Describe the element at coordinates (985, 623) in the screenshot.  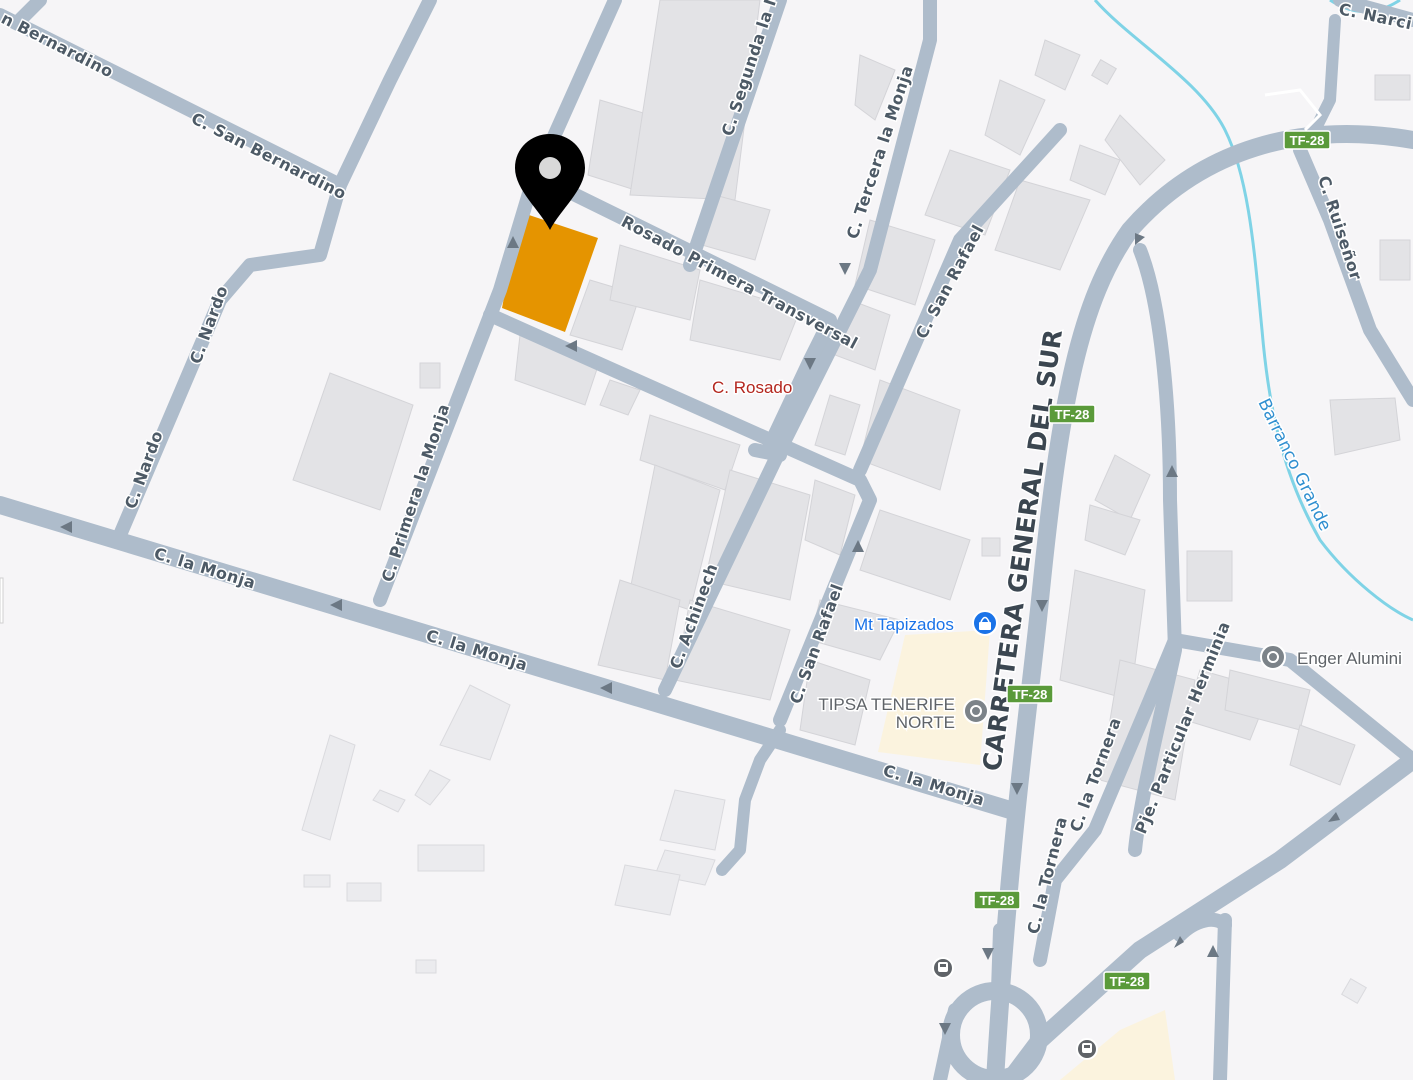
I see `shopping-bag-icon` at that location.